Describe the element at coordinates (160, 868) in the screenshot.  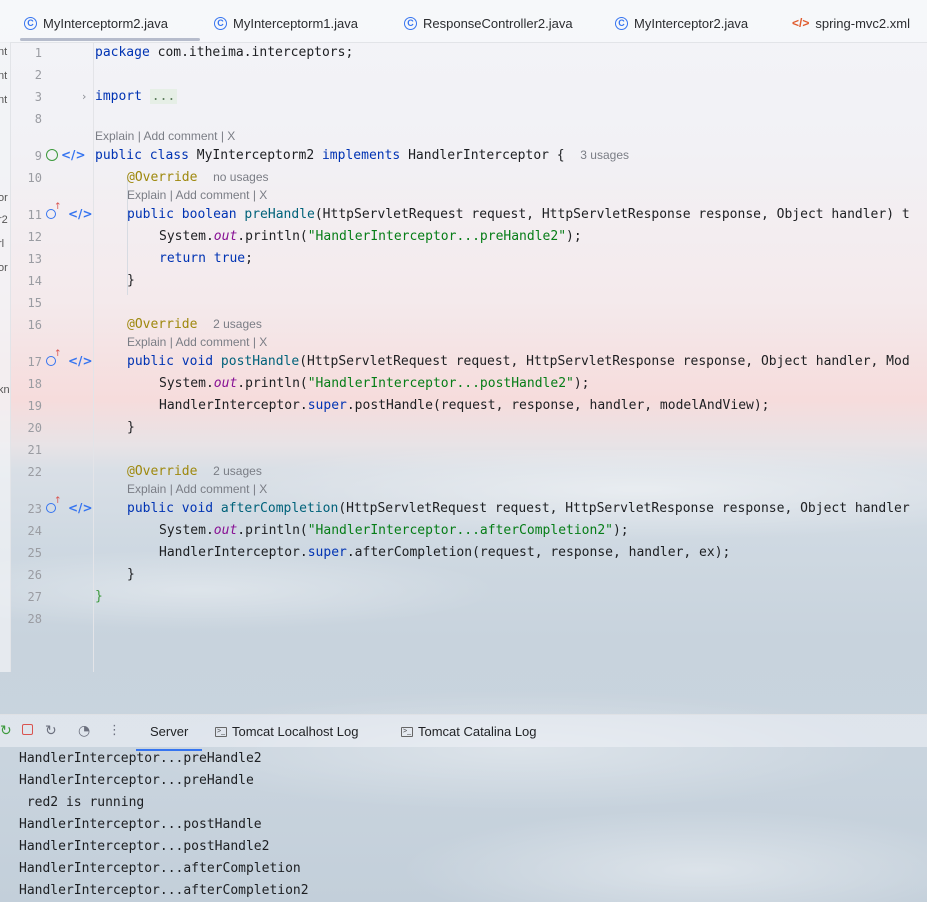
I see `console-line: HandlerInterceptor...afterCompletion` at that location.